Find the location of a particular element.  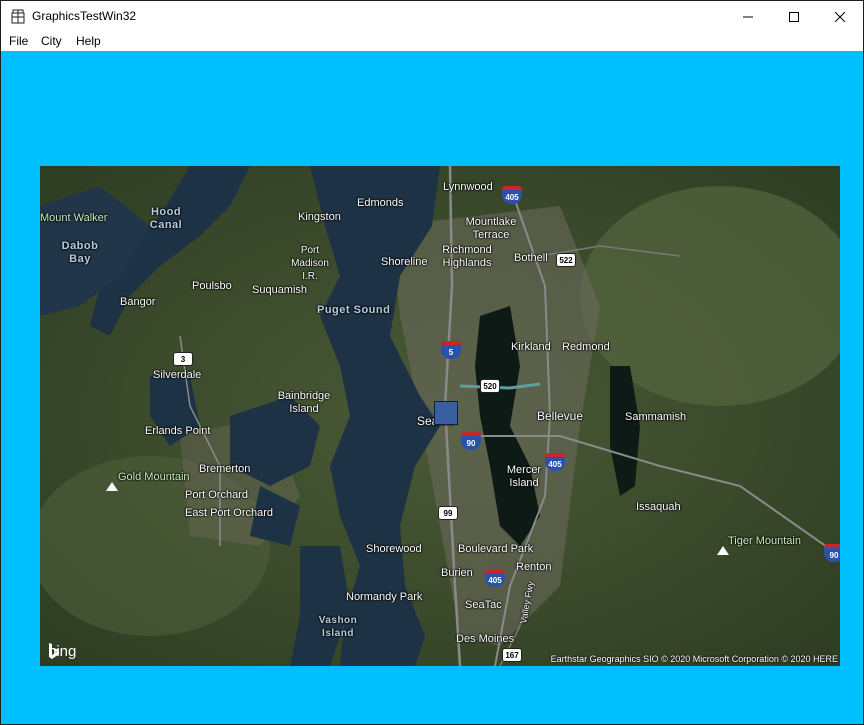

label-puget-sound: Puget Sound is located at coordinates (354, 310).